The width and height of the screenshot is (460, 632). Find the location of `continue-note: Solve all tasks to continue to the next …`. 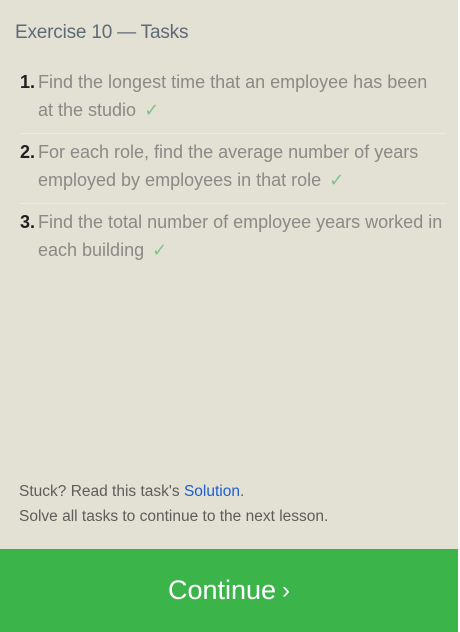

continue-note: Solve all tasks to continue to the next … is located at coordinates (174, 516).